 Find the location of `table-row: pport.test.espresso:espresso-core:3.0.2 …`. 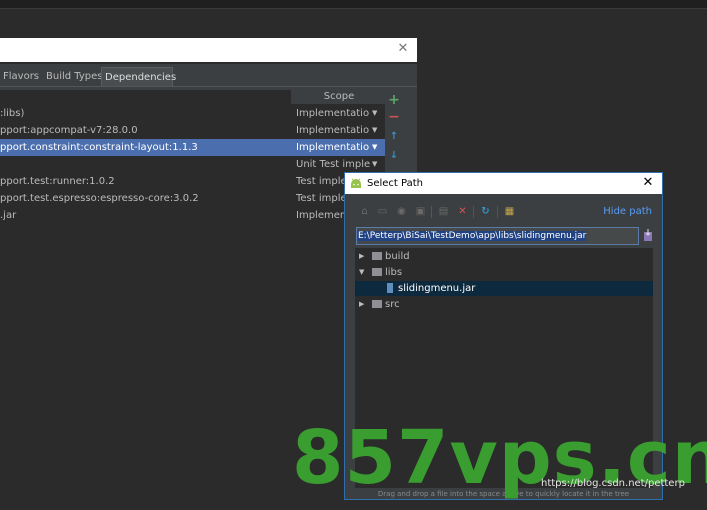

table-row: pport.test.espresso:espresso-core:3.0.2 … is located at coordinates (192, 198).